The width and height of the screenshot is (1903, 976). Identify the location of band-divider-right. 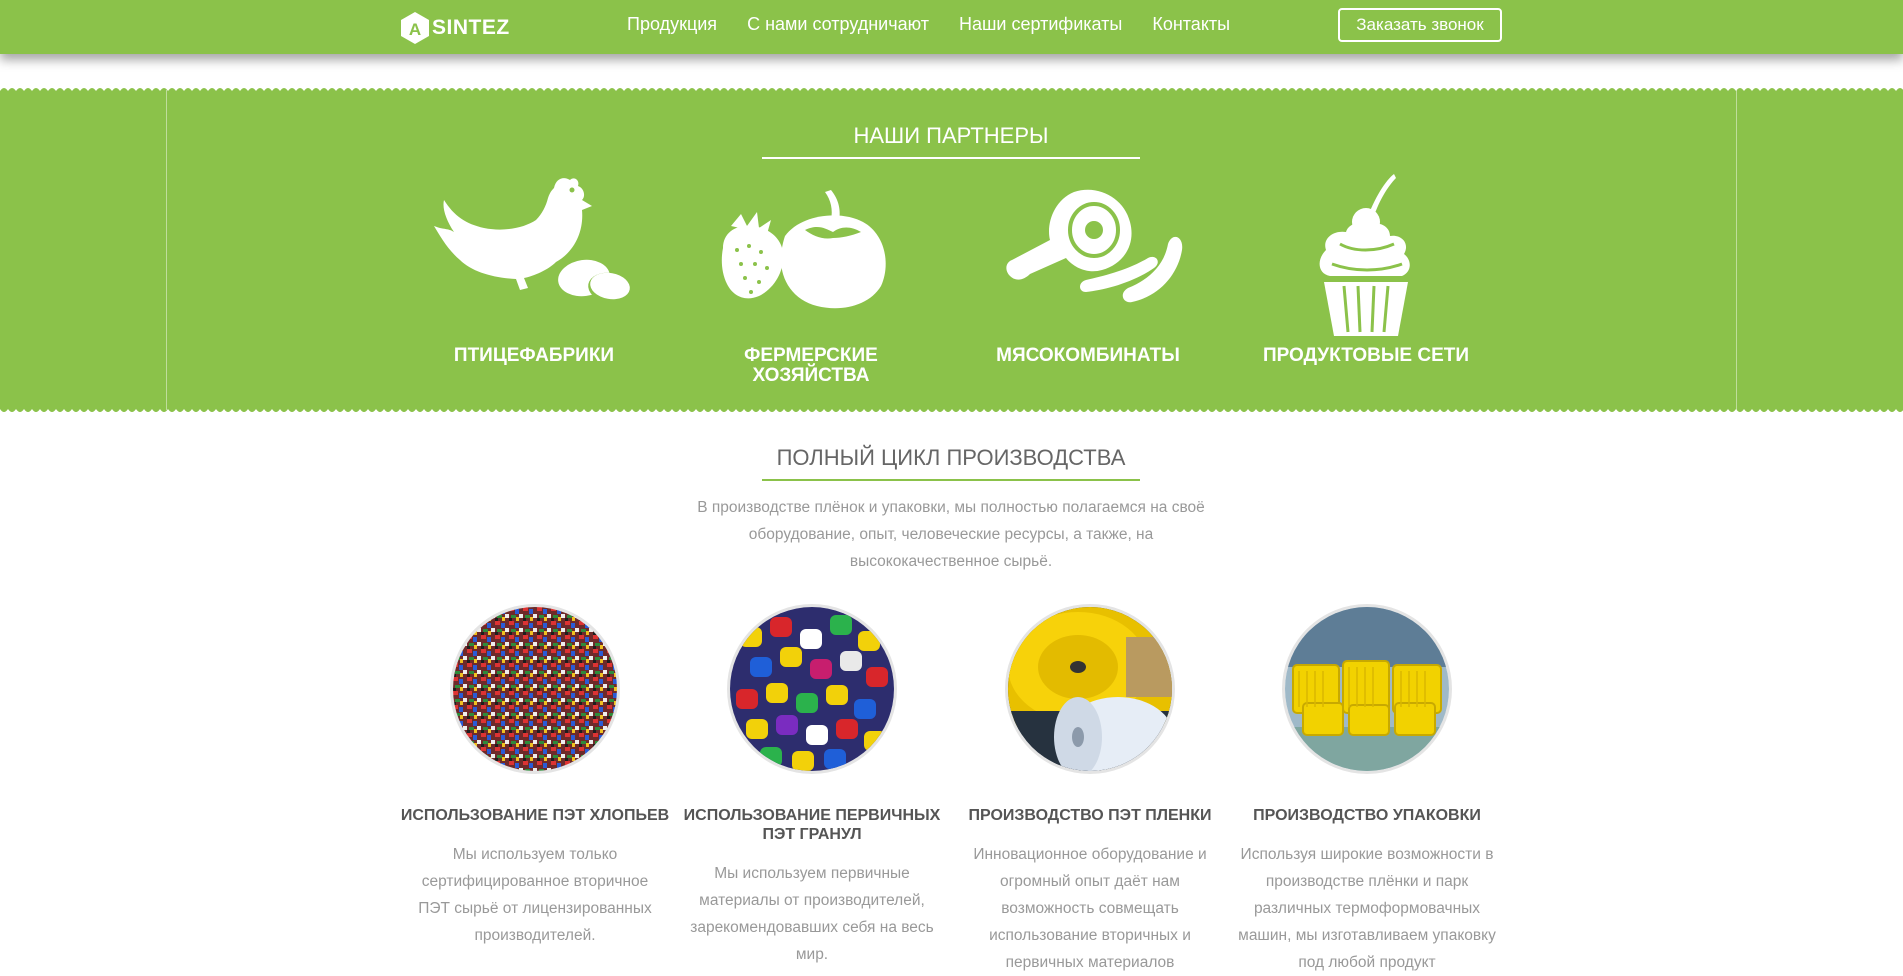
(1736, 250).